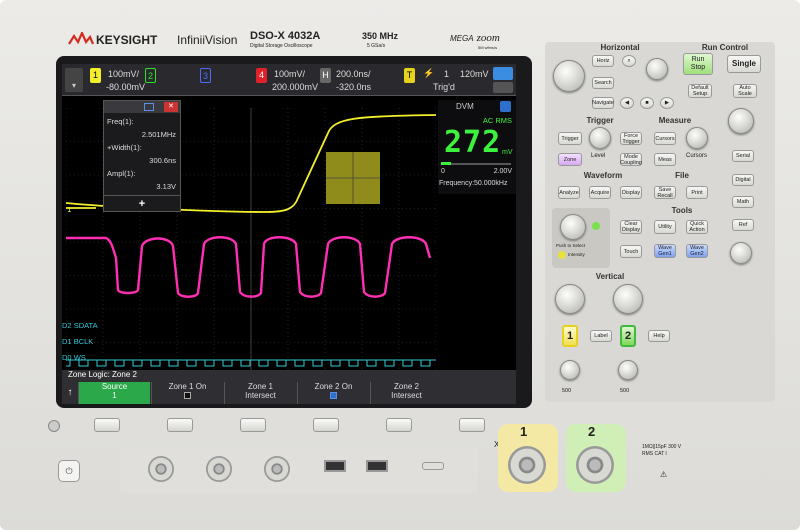 The width and height of the screenshot is (800, 530). Describe the element at coordinates (409, 75) in the screenshot. I see `trigger-indicator: T` at that location.